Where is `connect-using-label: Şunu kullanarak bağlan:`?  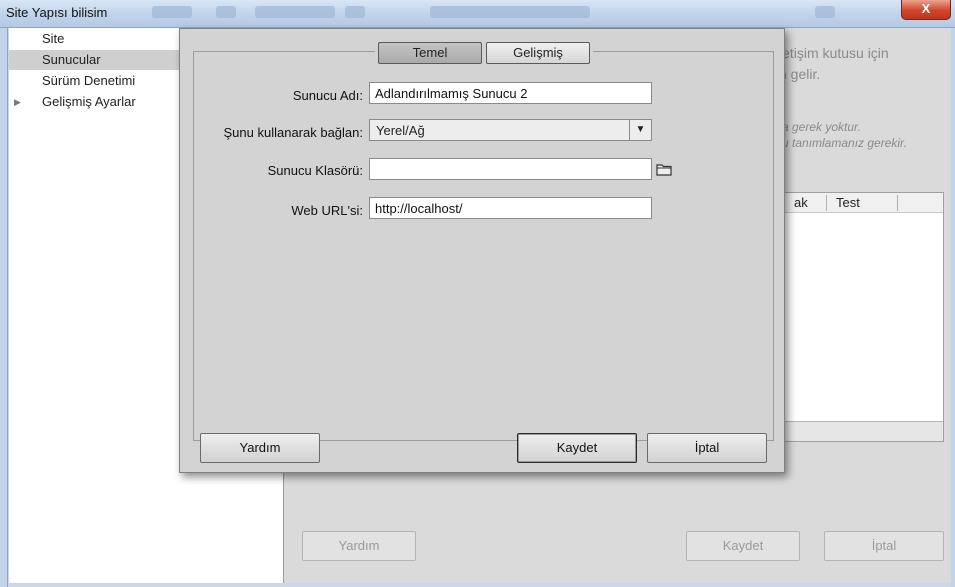
connect-using-label: Şunu kullanarak bağlan: is located at coordinates (293, 132).